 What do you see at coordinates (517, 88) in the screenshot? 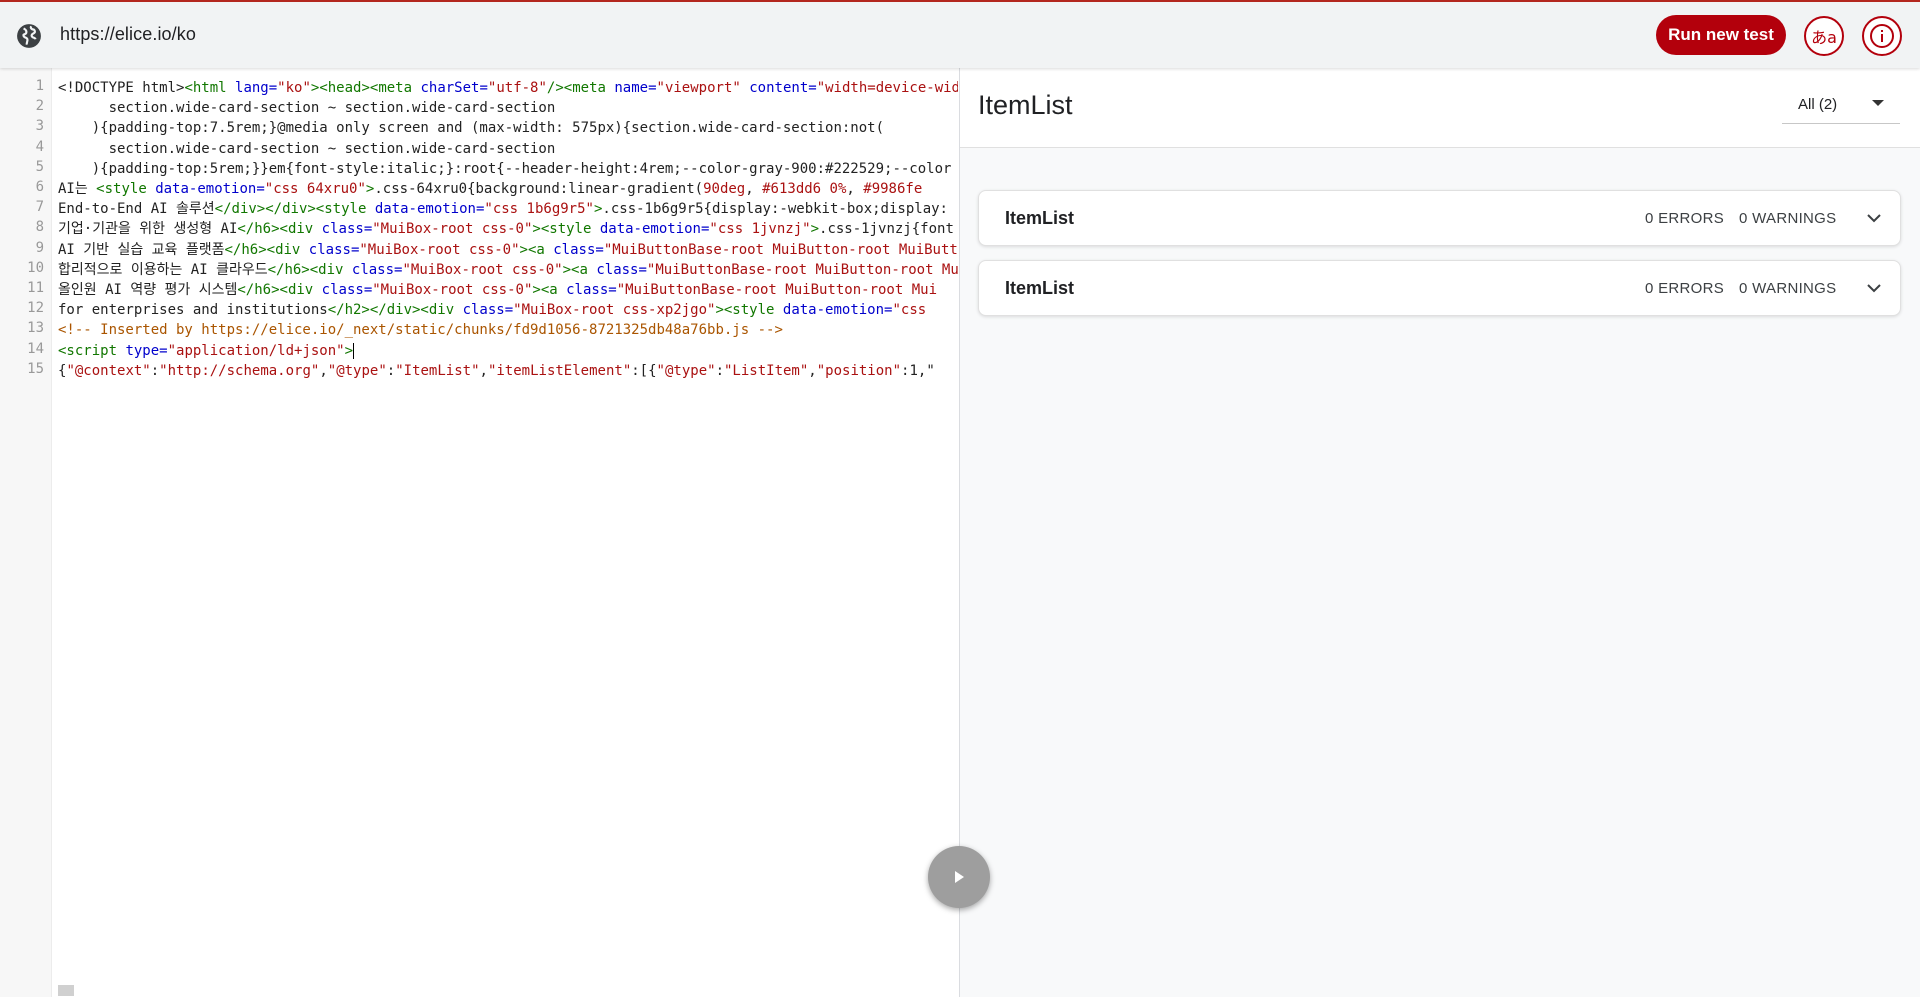
I see `code-token: "utf-8"` at bounding box center [517, 88].